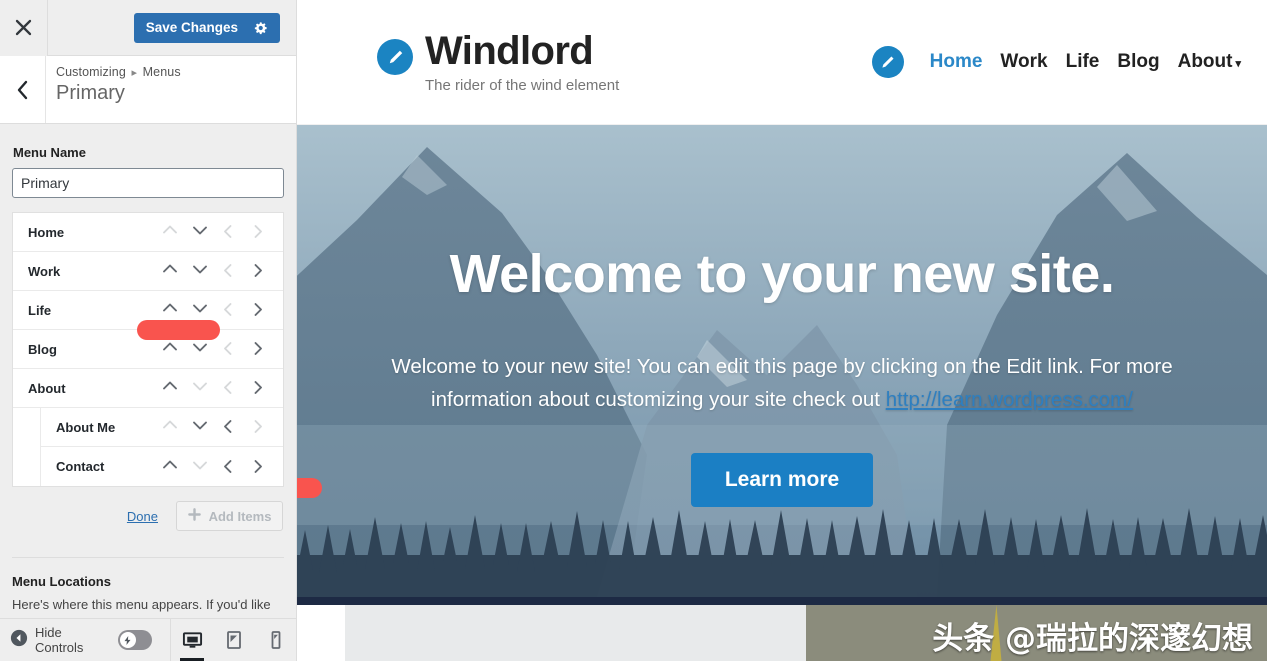  What do you see at coordinates (148, 183) in the screenshot?
I see `menu-name-input` at bounding box center [148, 183].